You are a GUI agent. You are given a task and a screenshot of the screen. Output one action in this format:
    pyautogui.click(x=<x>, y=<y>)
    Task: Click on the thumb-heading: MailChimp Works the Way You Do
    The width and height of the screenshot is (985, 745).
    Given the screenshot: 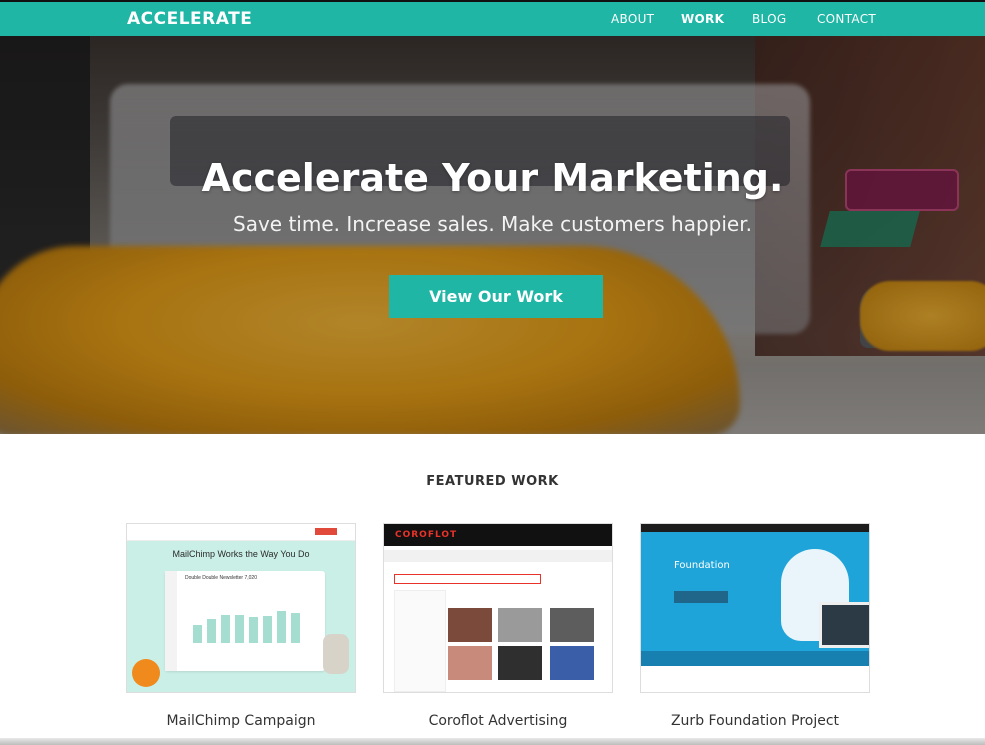 What is the action you would take?
    pyautogui.click(x=241, y=554)
    